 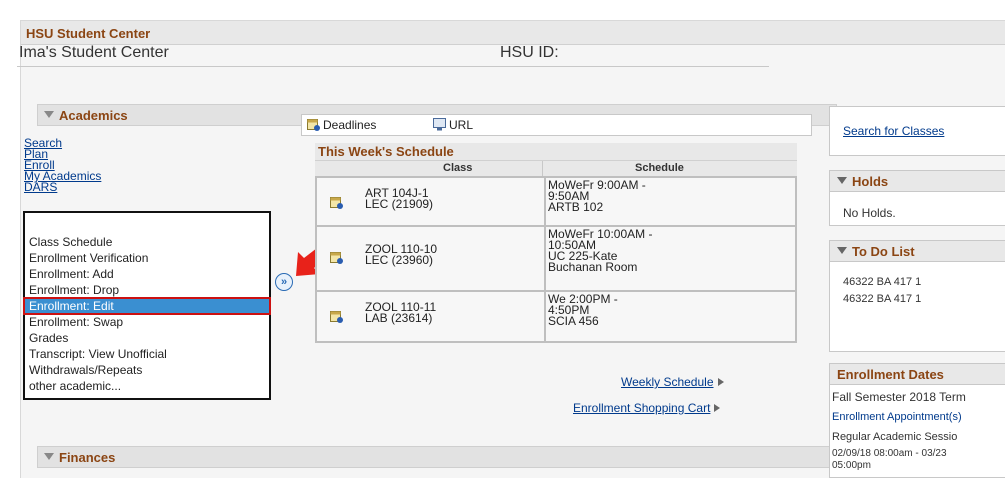 What do you see at coordinates (889, 453) in the screenshot?
I see `enrollment-date-range: 02/09/18 08:00am - 03/23` at bounding box center [889, 453].